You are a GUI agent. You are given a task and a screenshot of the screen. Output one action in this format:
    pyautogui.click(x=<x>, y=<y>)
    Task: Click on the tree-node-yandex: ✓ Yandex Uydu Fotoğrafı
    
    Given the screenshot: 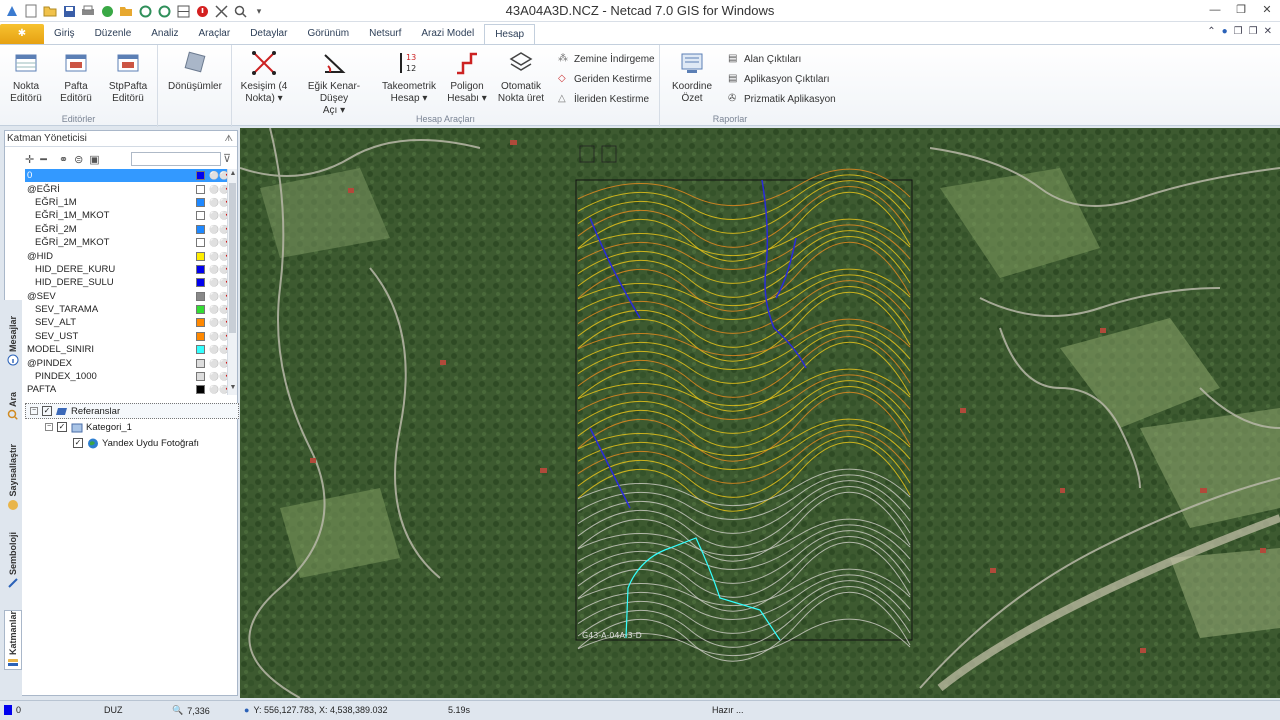 What is the action you would take?
    pyautogui.click(x=132, y=443)
    